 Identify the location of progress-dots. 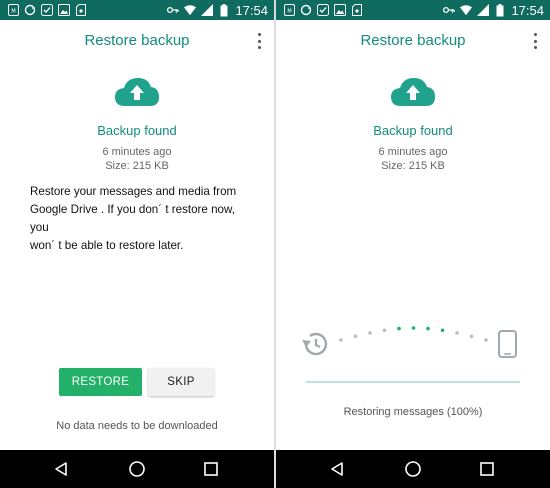
(413, 334).